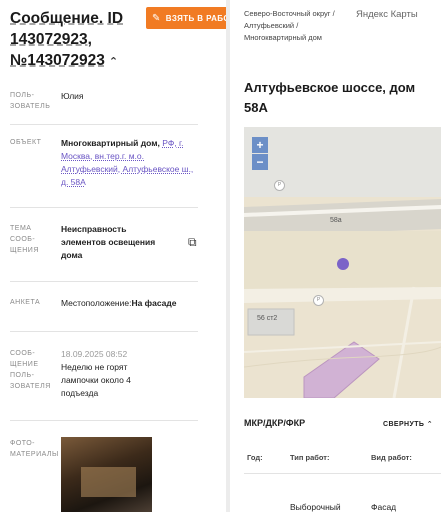  Describe the element at coordinates (315, 507) in the screenshot. I see `row-type-cell: Выборочный` at that location.